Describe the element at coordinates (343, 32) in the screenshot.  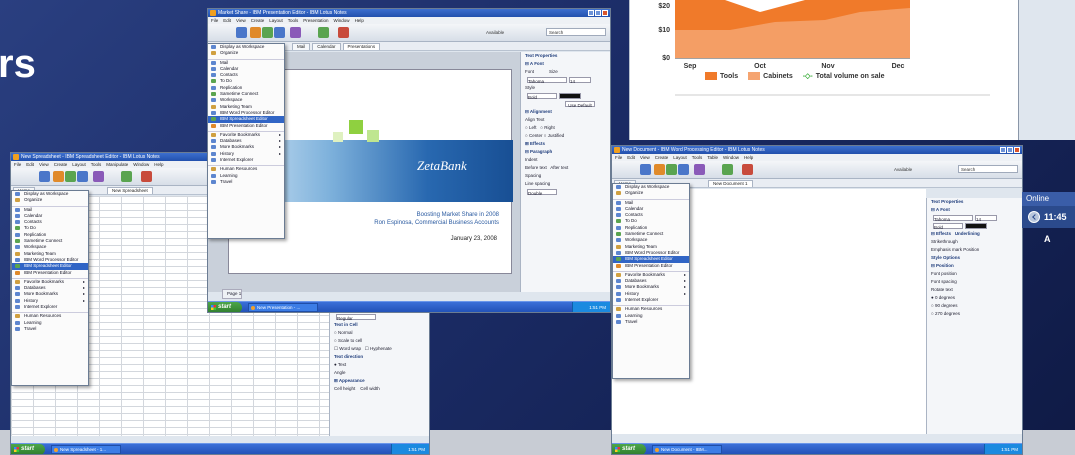
I see `slideshow-icon` at that location.